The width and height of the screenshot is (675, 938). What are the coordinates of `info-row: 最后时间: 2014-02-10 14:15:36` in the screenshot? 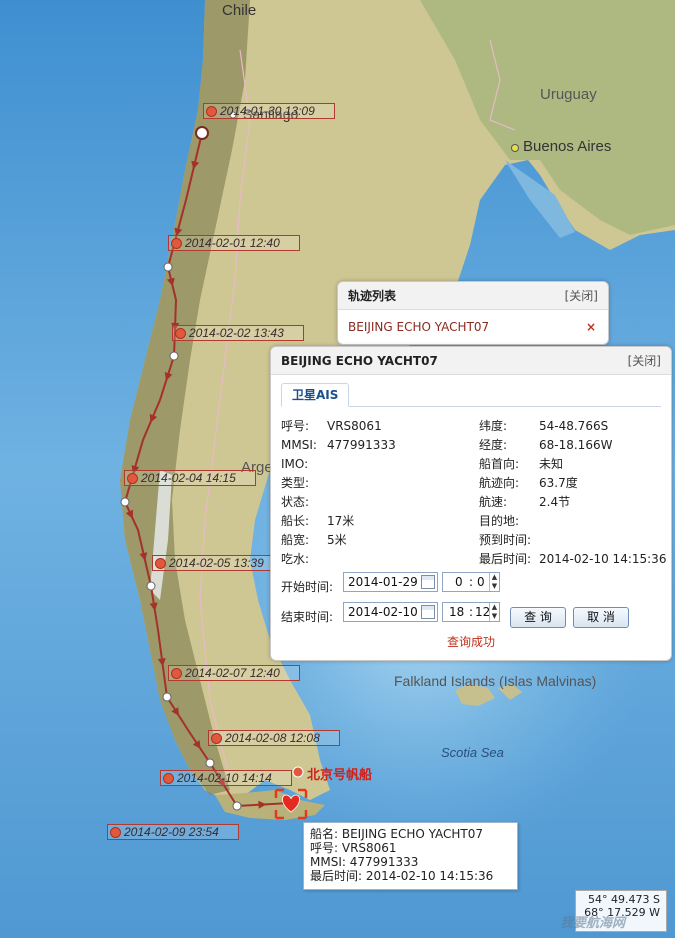 It's located at (574, 559).